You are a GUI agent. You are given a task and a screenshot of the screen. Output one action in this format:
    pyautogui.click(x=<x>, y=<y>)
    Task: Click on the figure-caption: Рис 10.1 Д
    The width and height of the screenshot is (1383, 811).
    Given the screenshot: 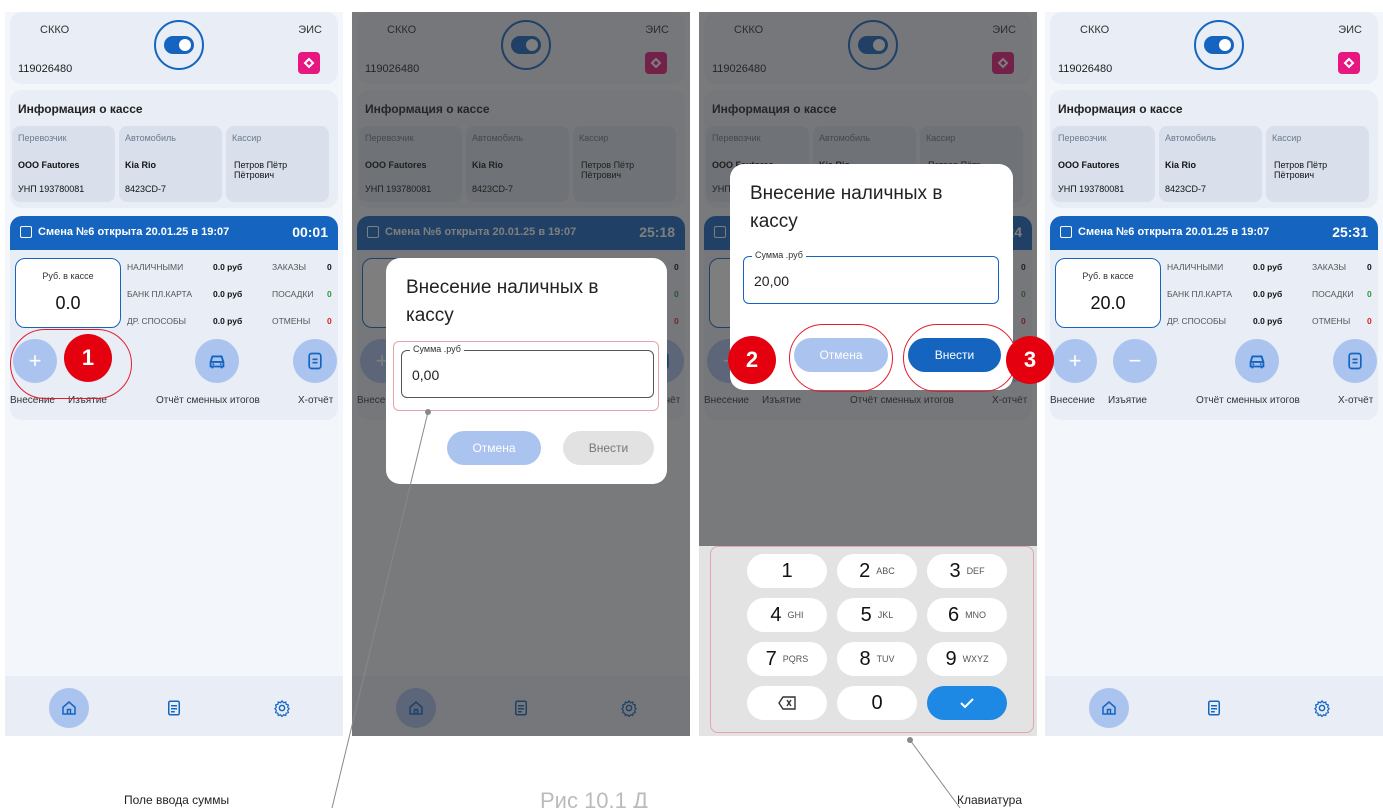 What is the action you would take?
    pyautogui.click(x=594, y=798)
    